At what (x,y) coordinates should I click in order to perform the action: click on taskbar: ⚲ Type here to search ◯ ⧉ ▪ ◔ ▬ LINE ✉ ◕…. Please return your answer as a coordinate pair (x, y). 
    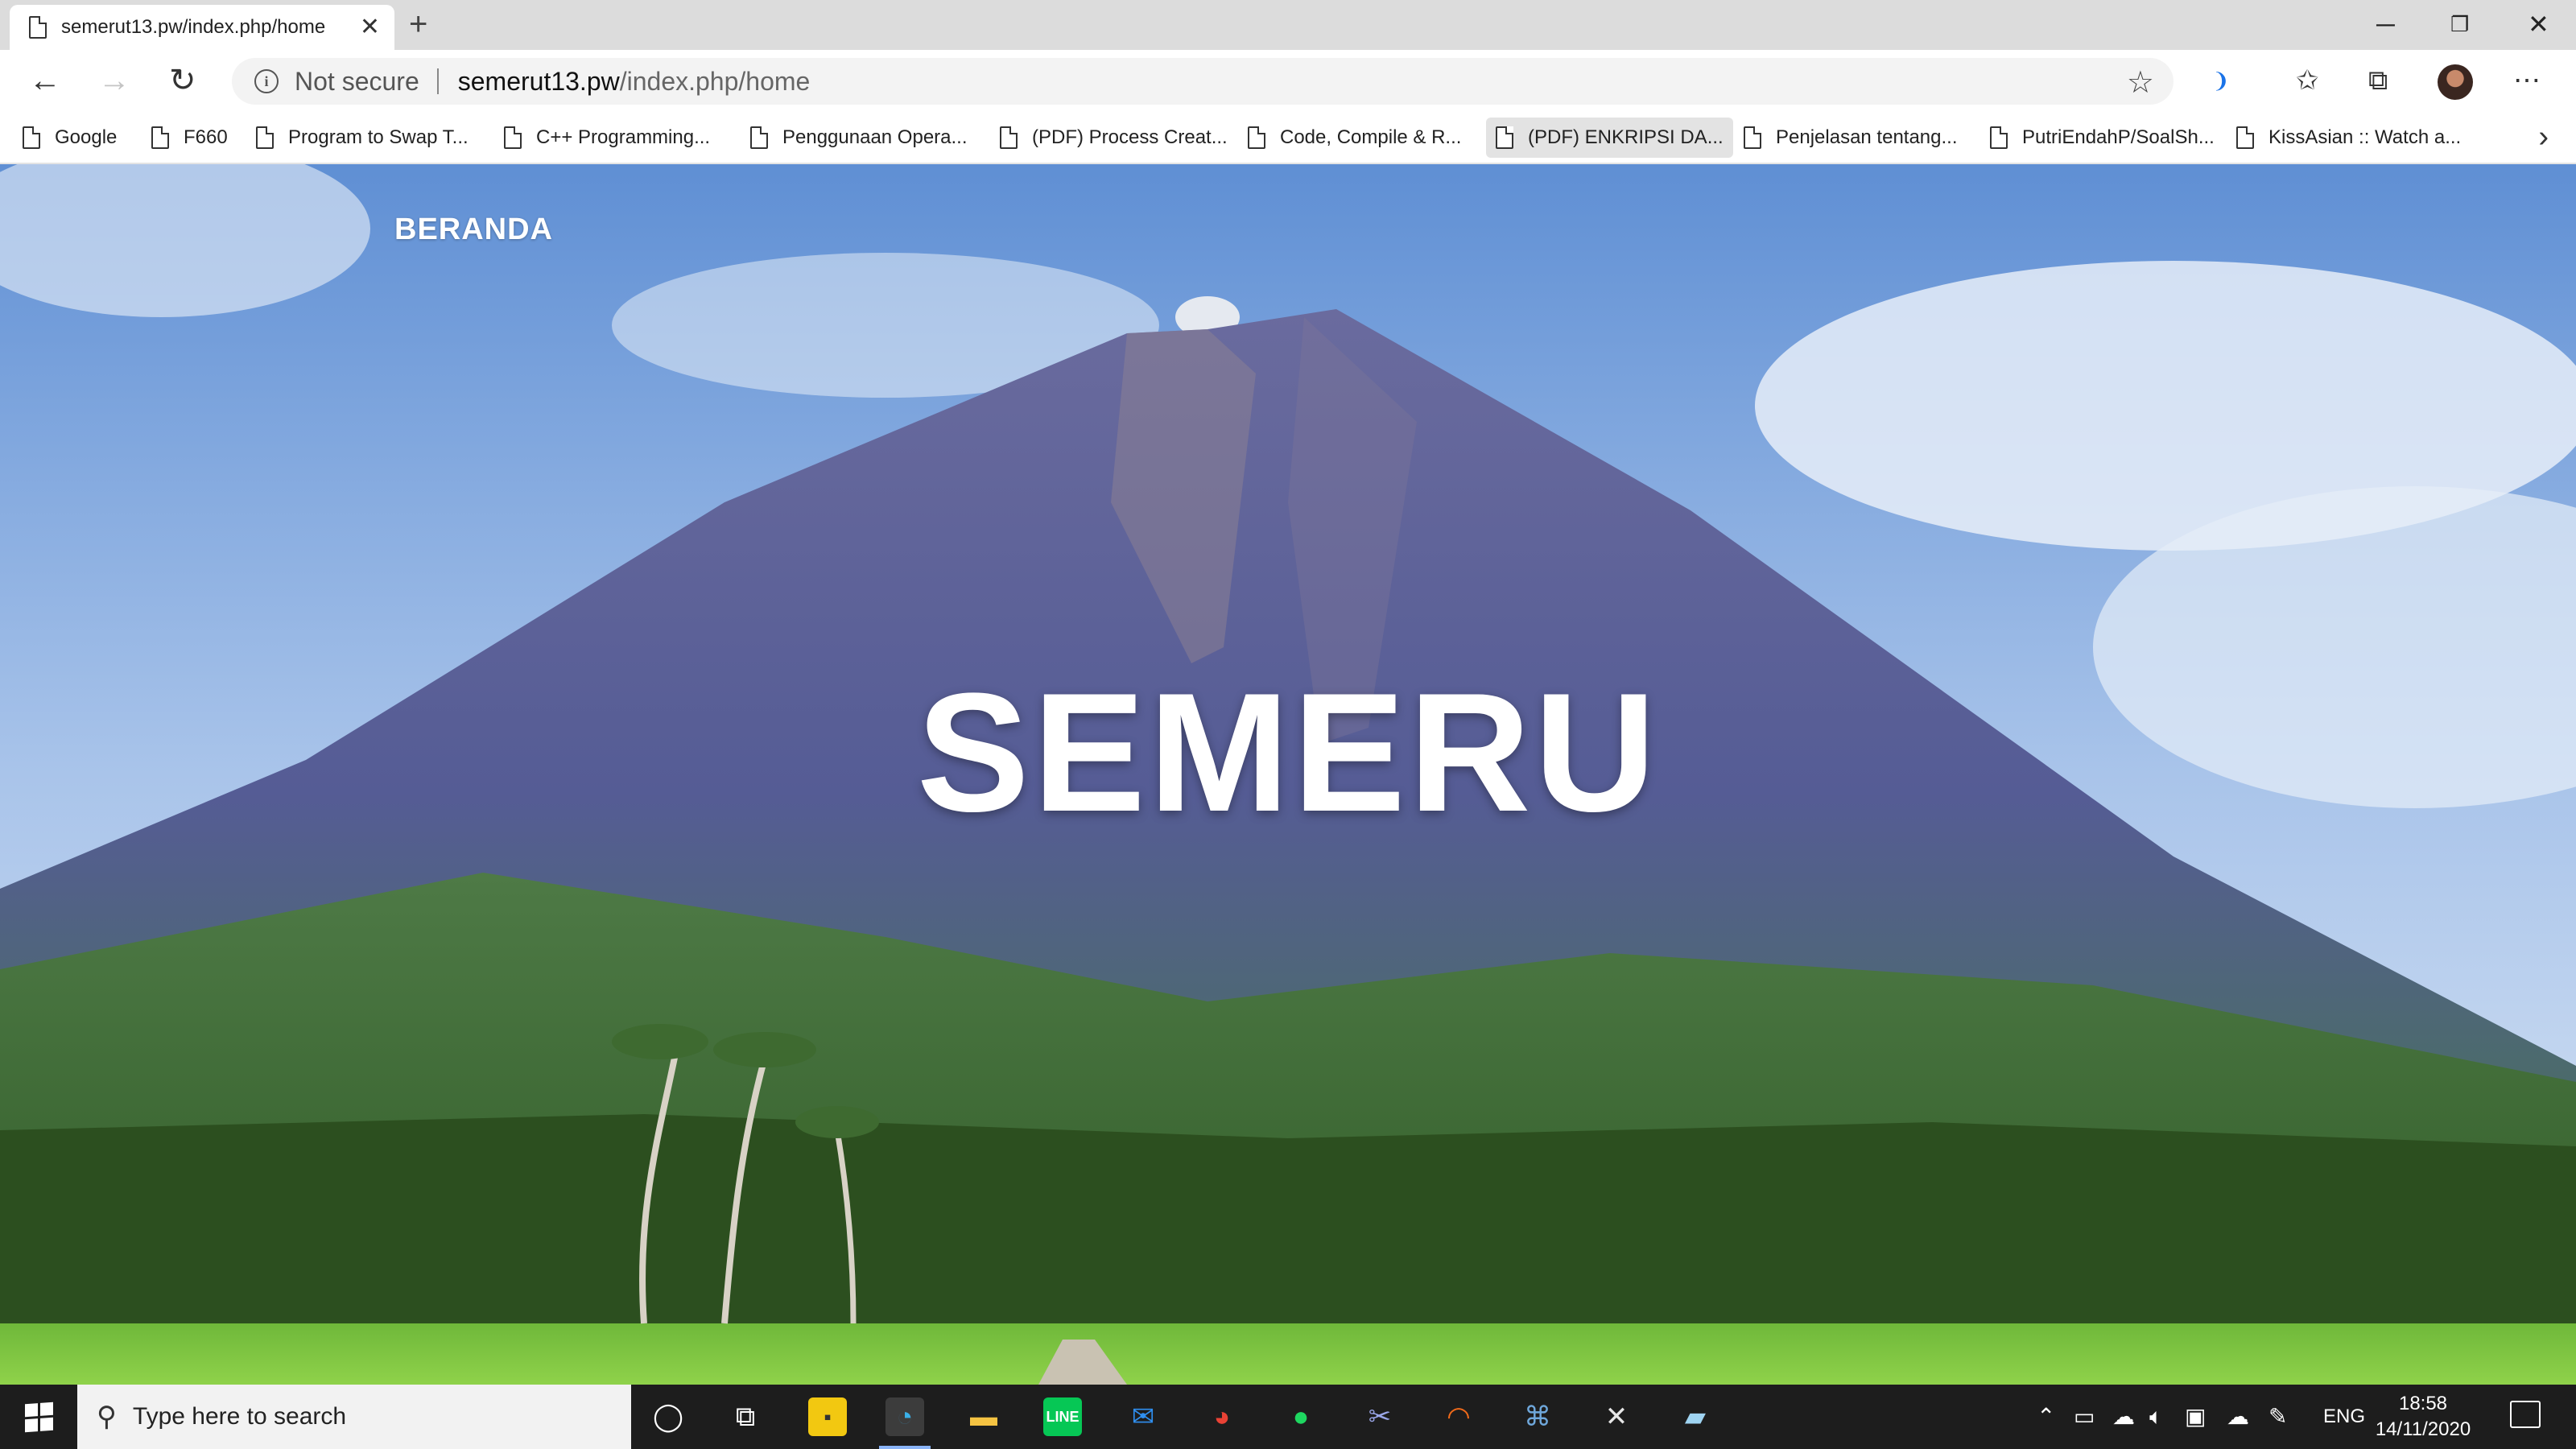
    Looking at the image, I should click on (1288, 1417).